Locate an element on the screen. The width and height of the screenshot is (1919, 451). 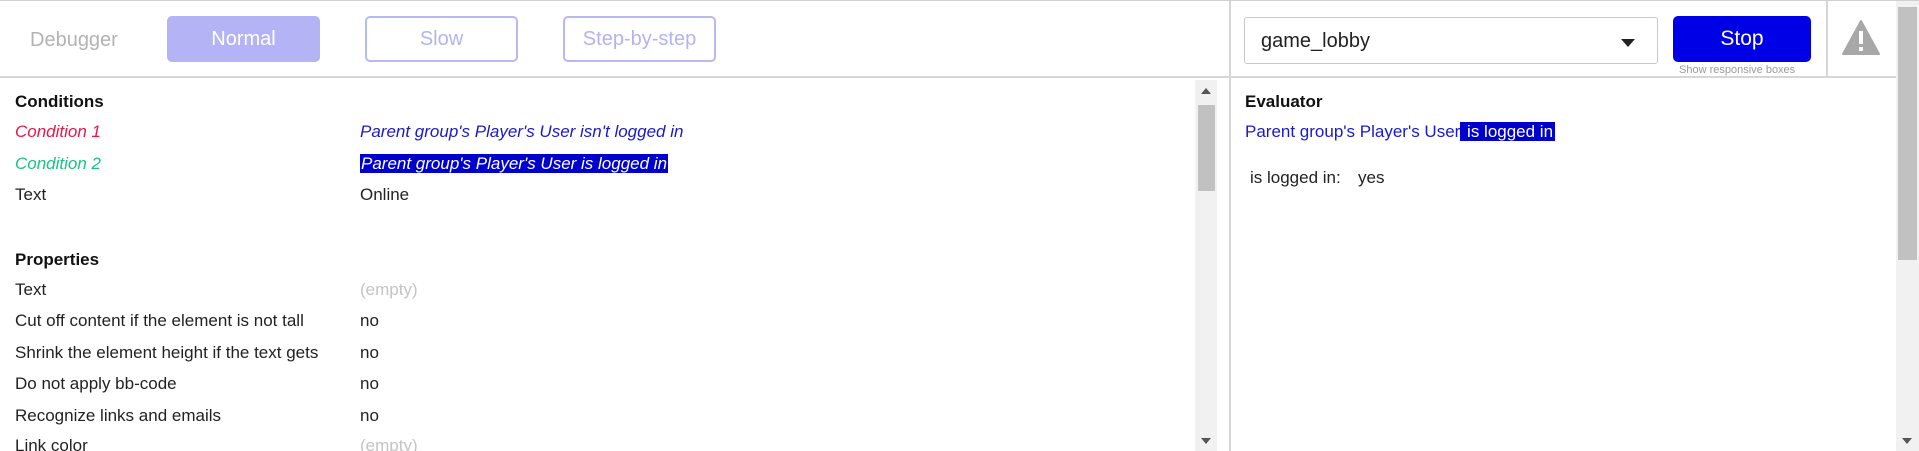
properties-section-title: Properties is located at coordinates (57, 259).